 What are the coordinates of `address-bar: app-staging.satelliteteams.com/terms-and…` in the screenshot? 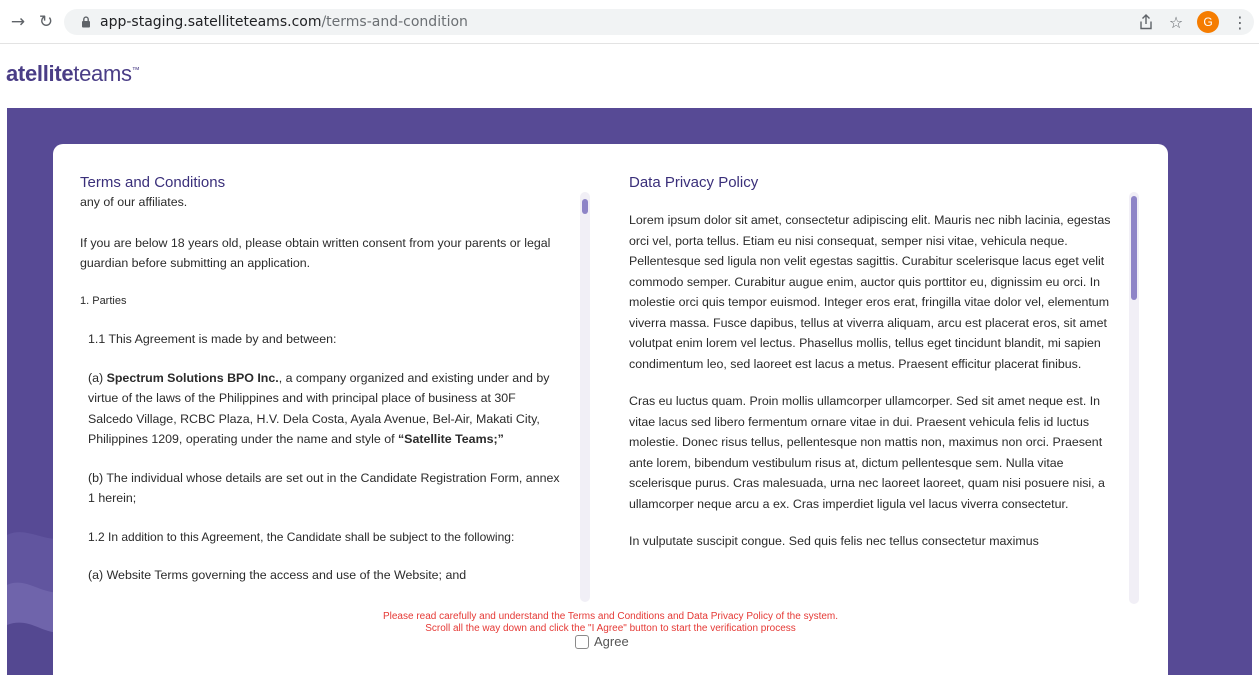 It's located at (659, 22).